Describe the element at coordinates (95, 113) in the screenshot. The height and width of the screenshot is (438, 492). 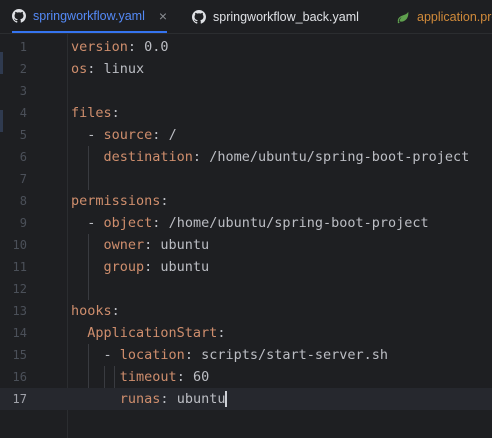
I see `code-text: files:` at that location.